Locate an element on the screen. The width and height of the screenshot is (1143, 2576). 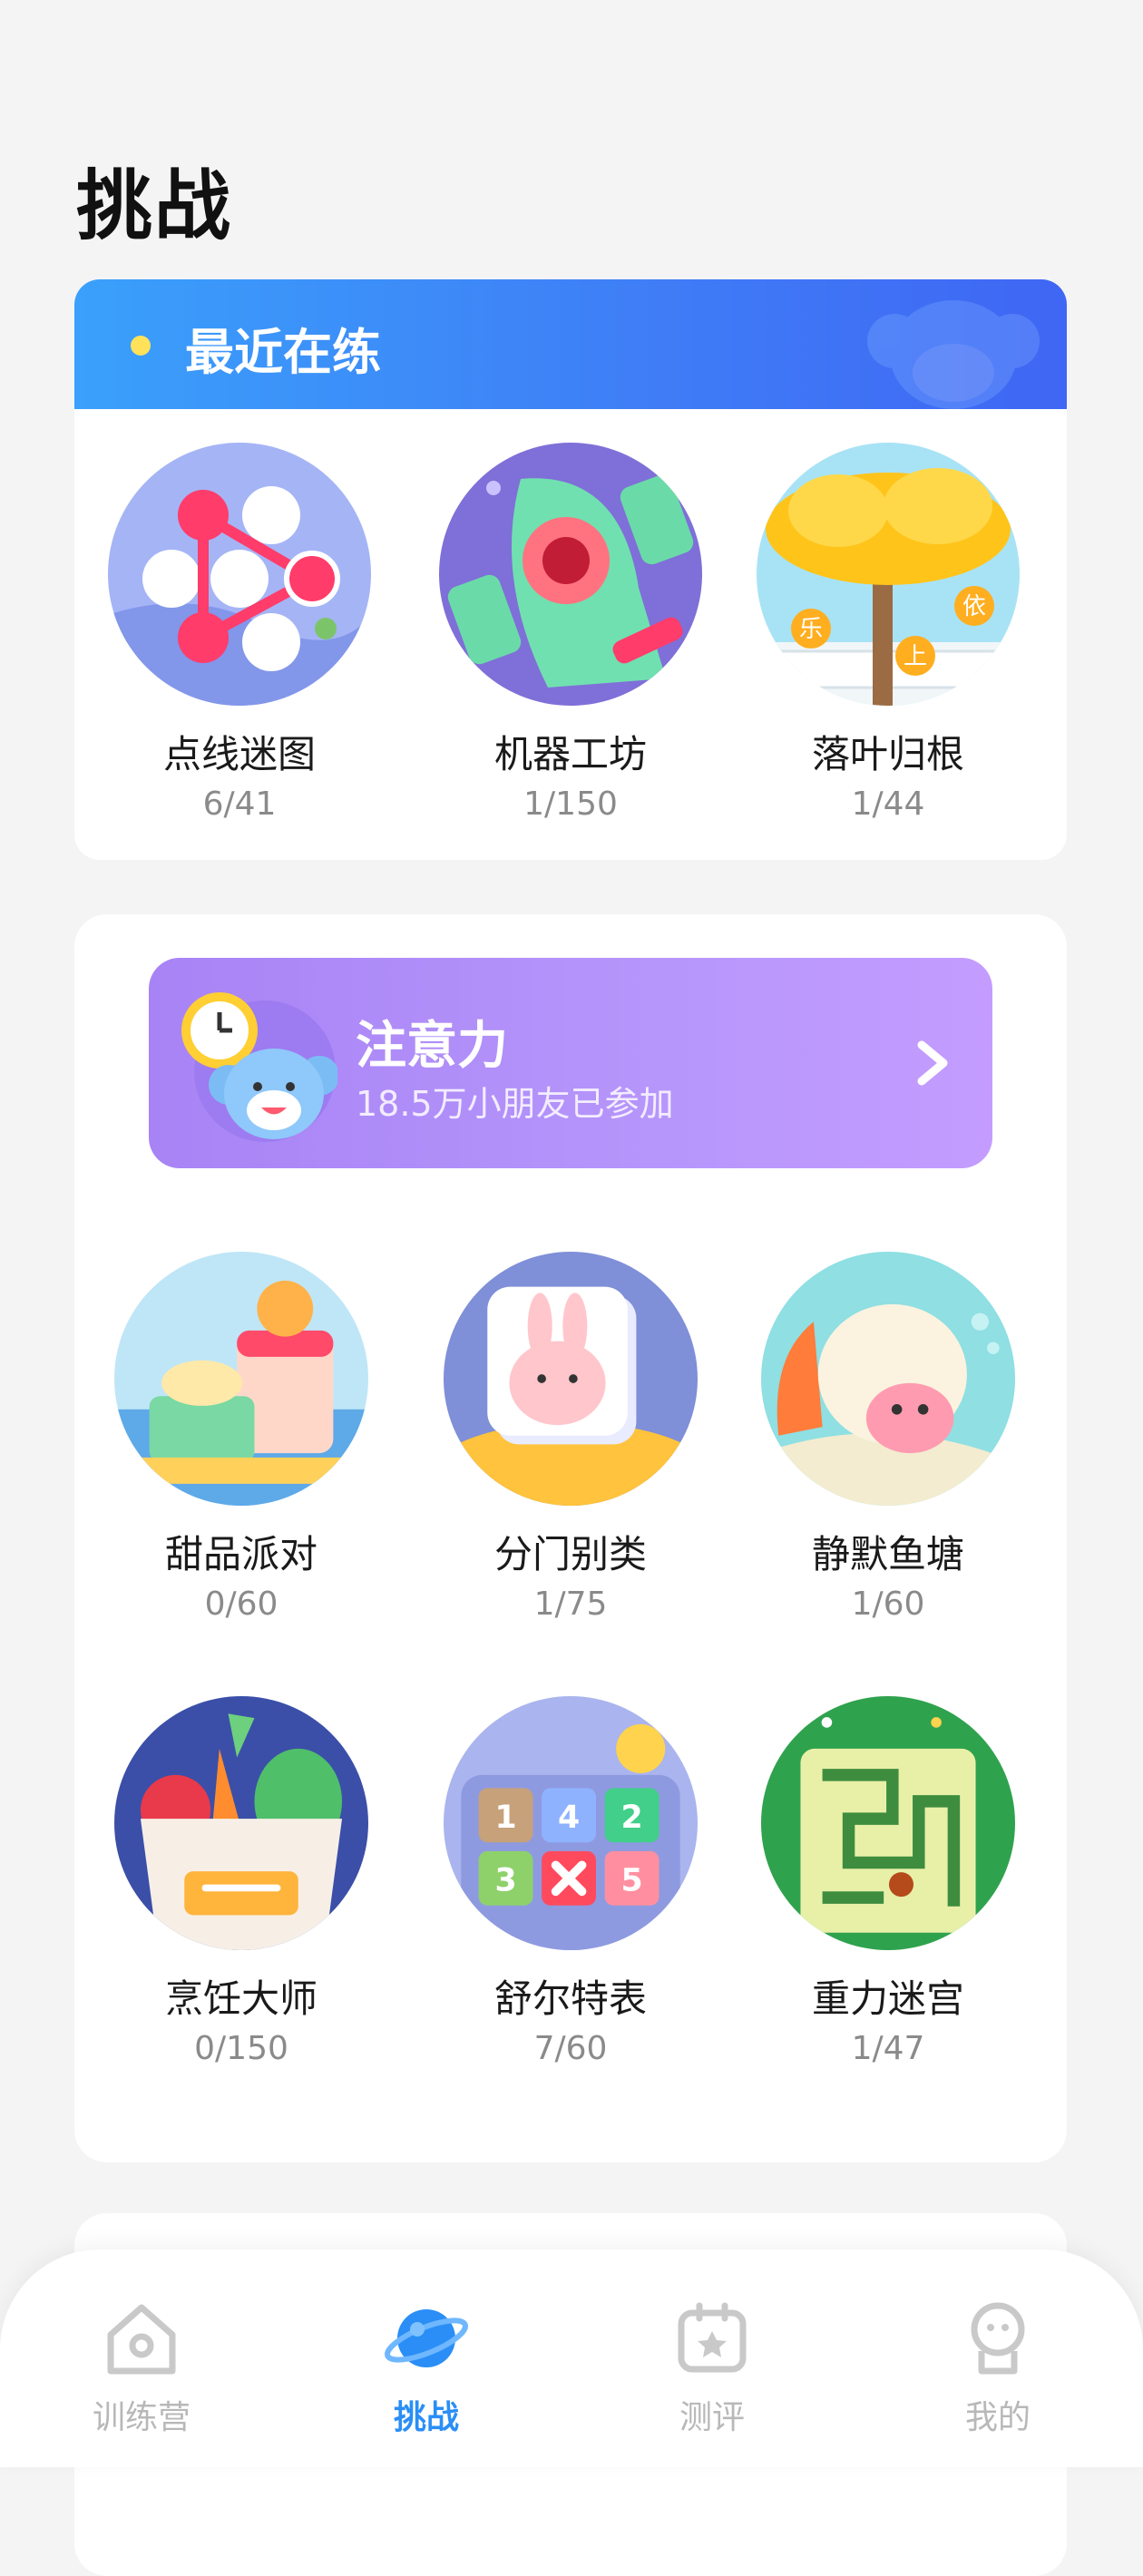
game-name: 静默鱼塘 is located at coordinates (887, 1554).